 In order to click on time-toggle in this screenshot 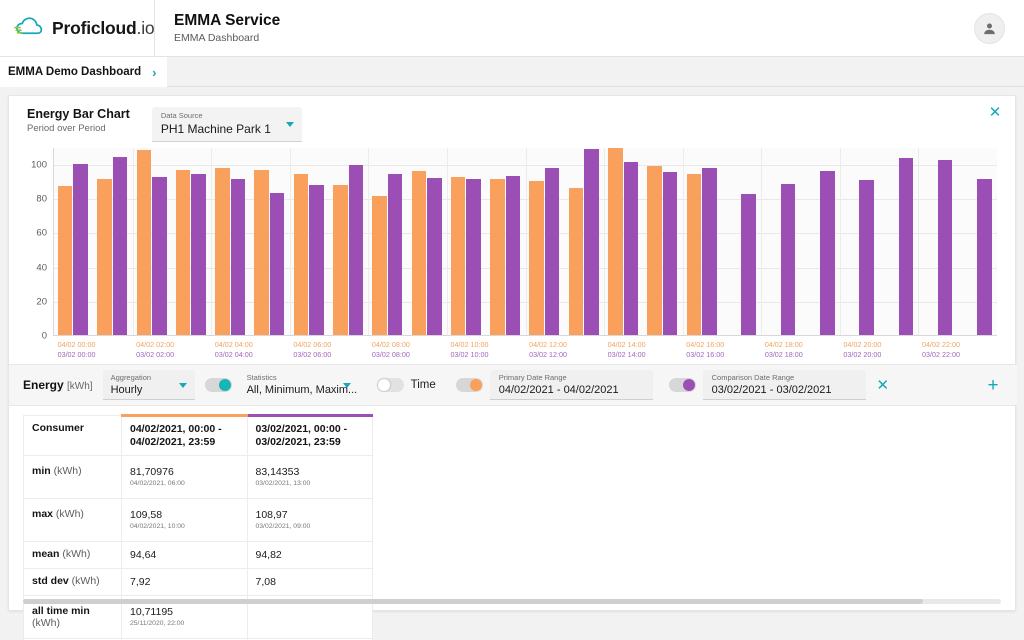, I will do `click(390, 385)`.